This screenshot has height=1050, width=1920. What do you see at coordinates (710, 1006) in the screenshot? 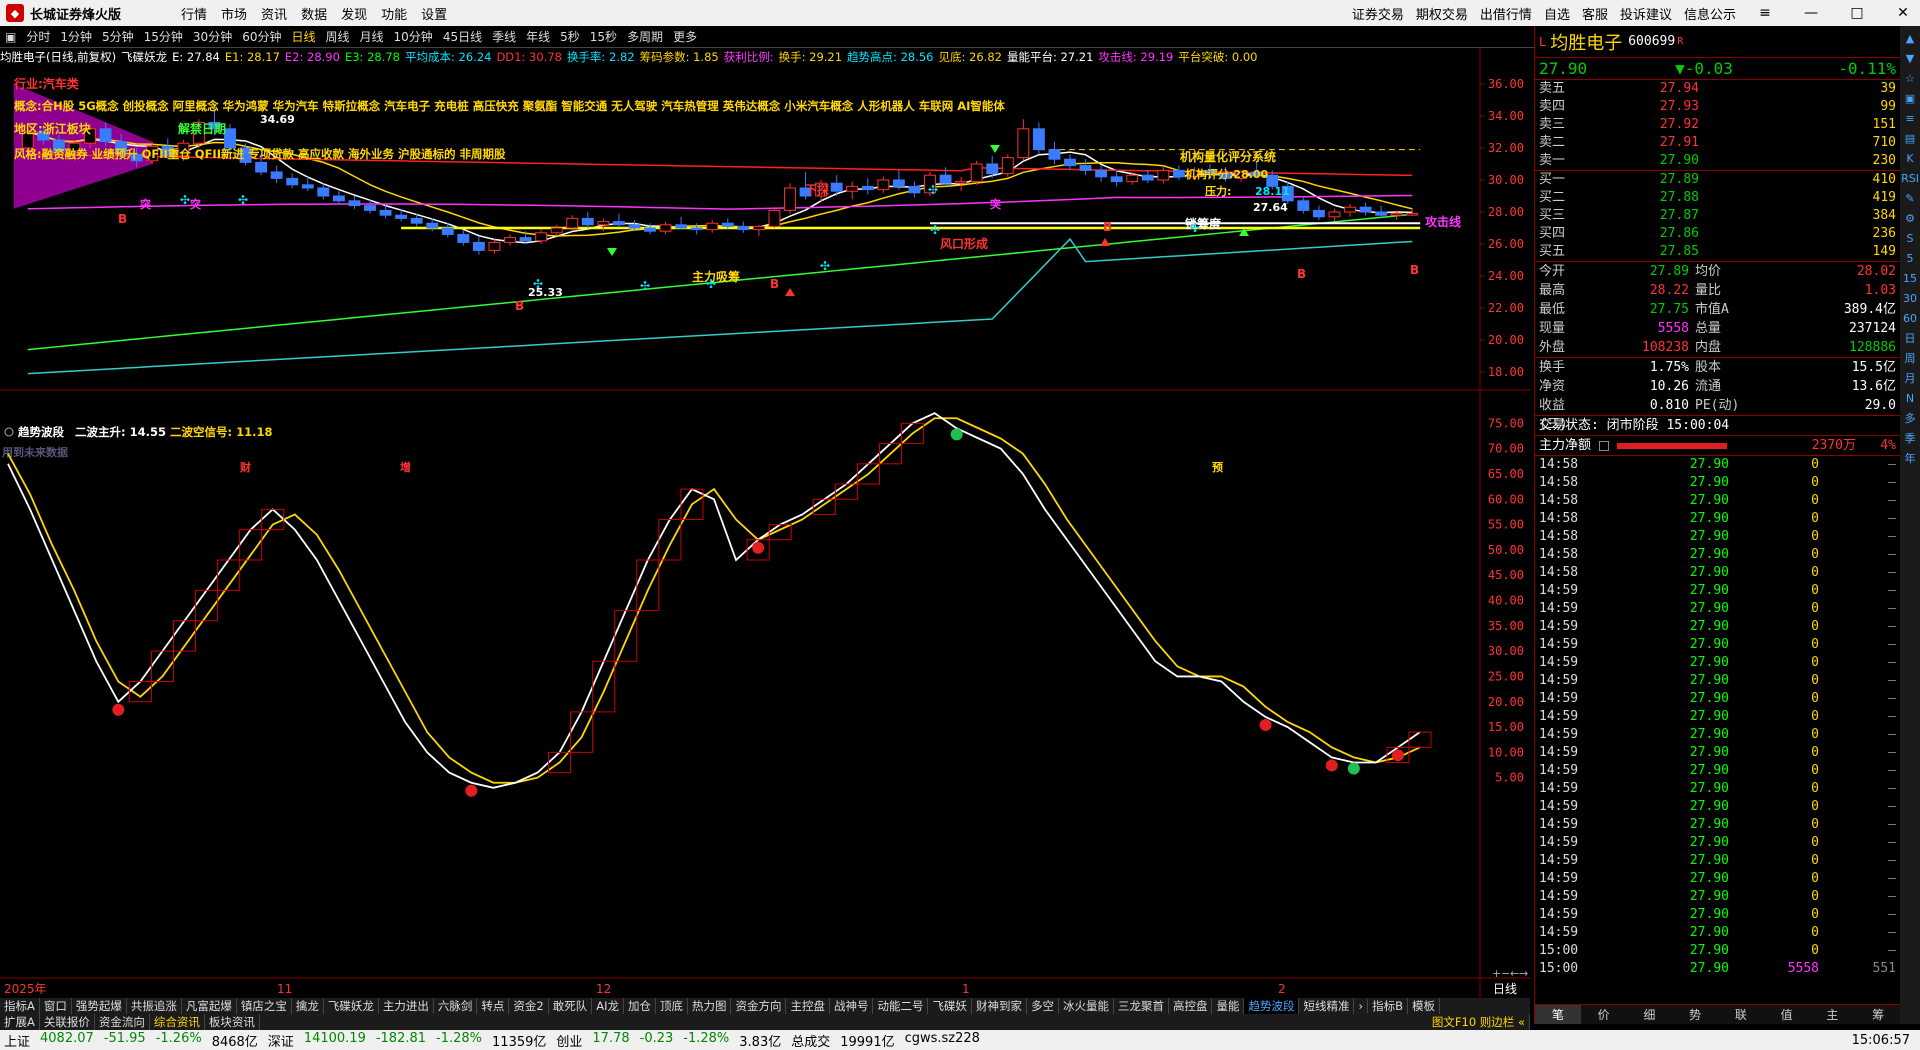
I see `indicator-tab-16: 热力图` at bounding box center [710, 1006].